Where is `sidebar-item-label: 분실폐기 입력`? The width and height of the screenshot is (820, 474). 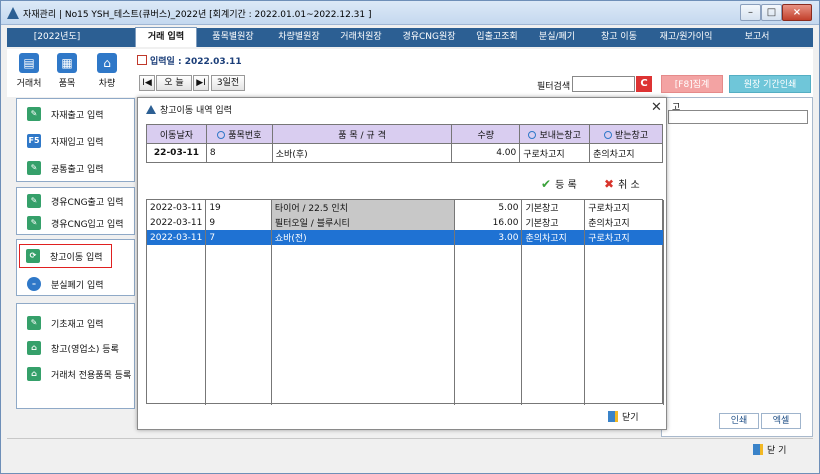
sidebar-item-label: 분실폐기 입력 is located at coordinates (77, 286).